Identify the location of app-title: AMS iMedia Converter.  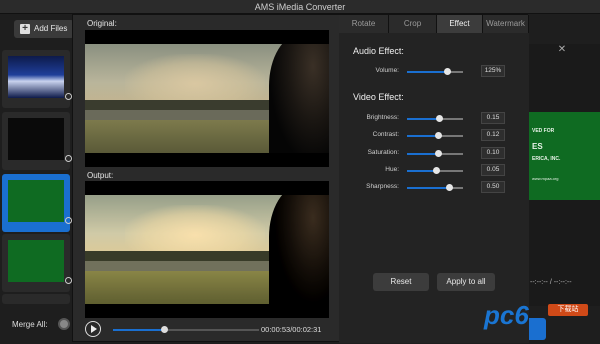
(300, 7).